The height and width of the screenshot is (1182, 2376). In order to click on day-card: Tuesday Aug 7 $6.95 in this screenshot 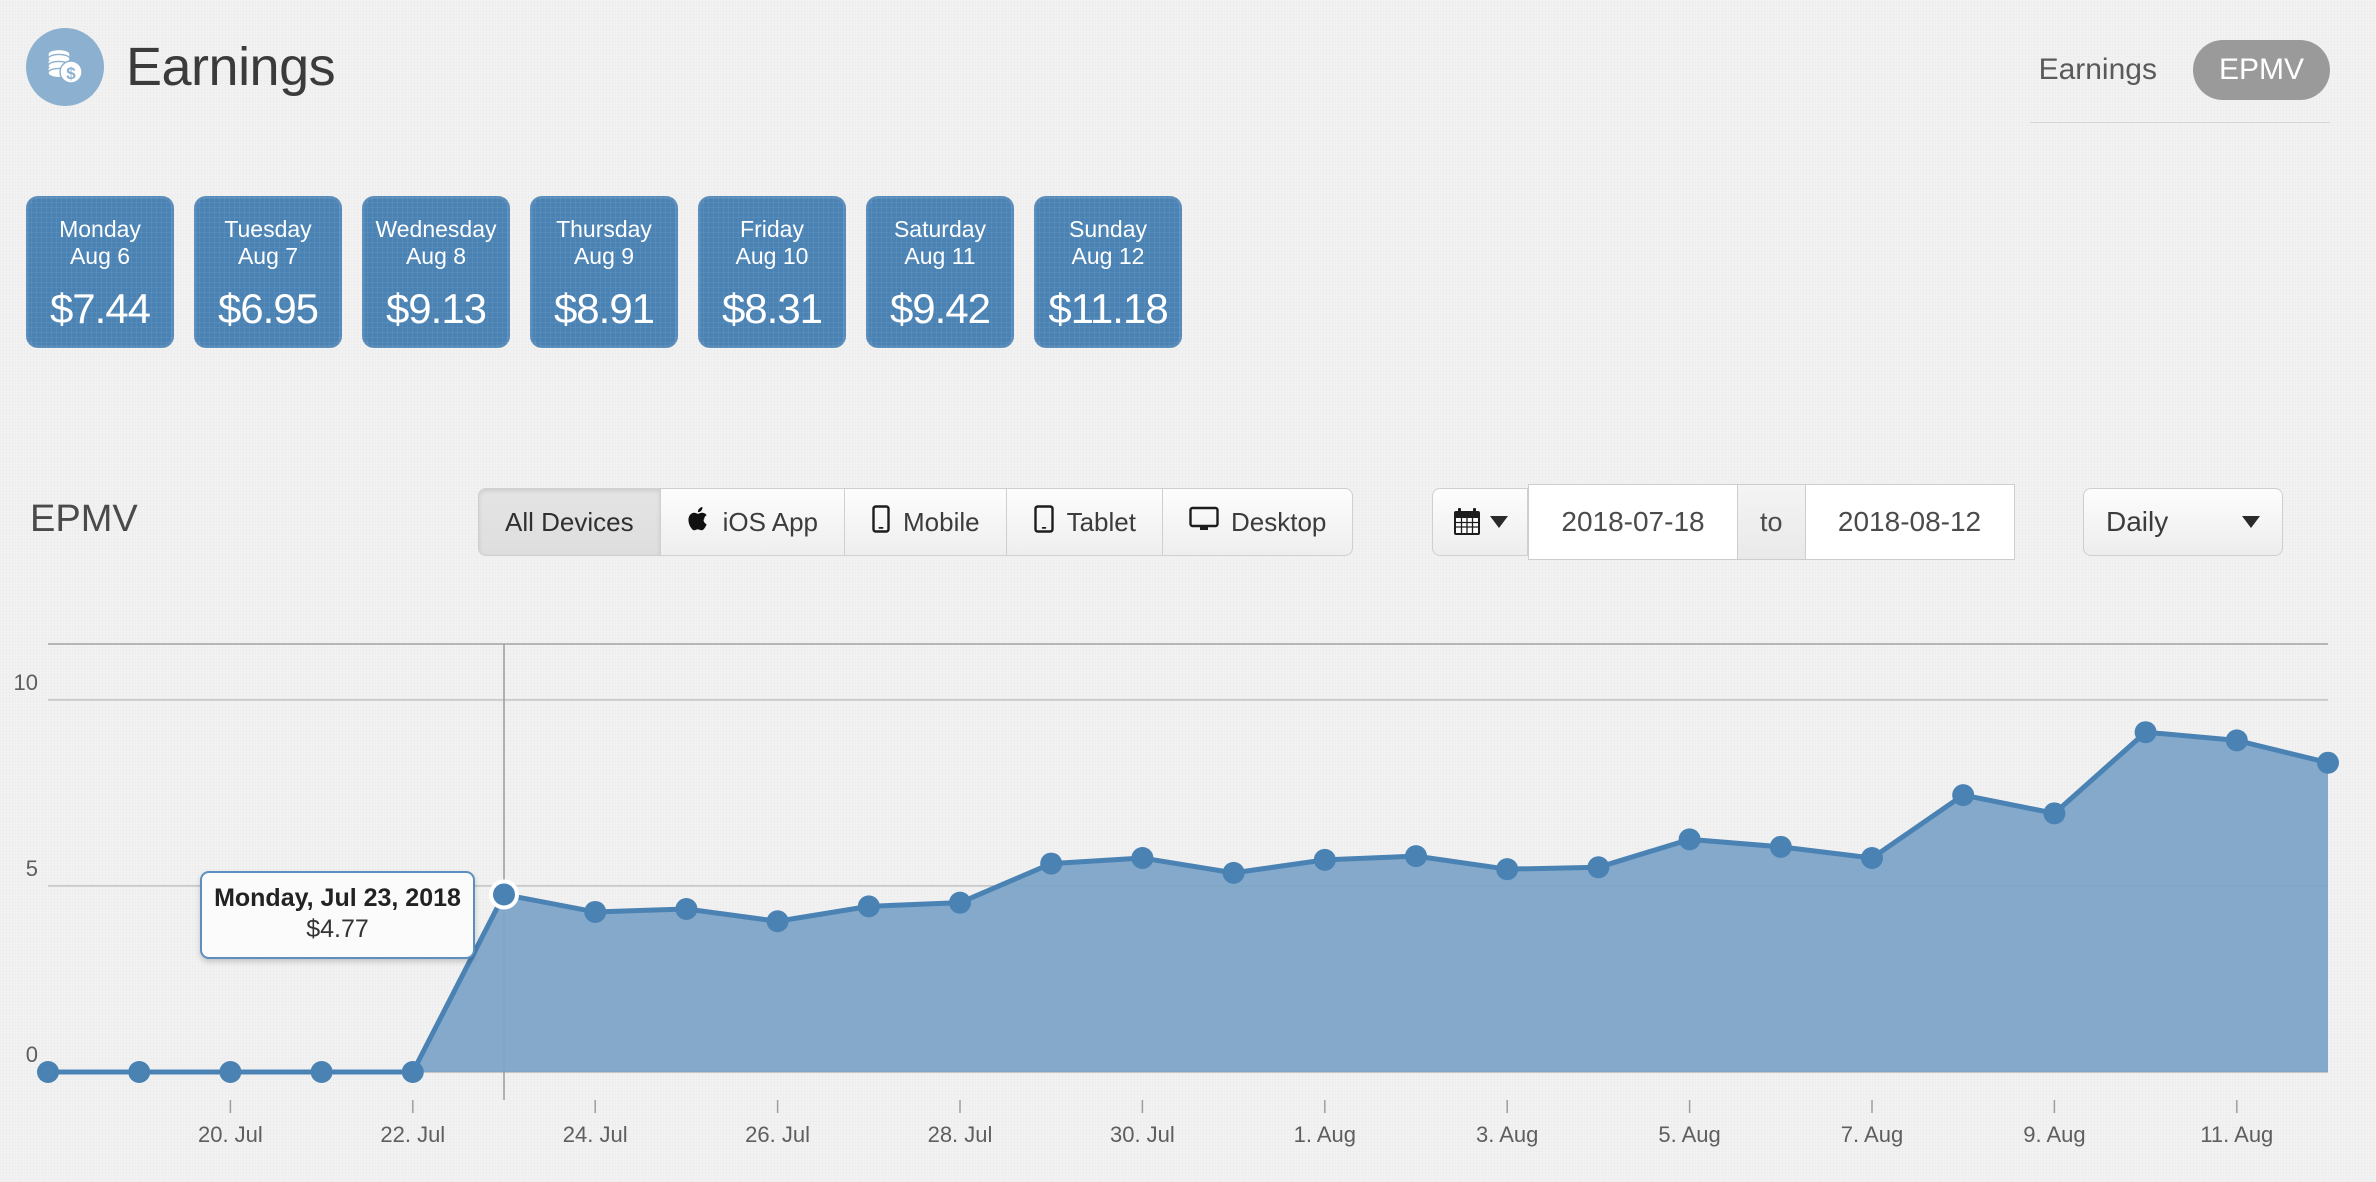, I will do `click(268, 272)`.